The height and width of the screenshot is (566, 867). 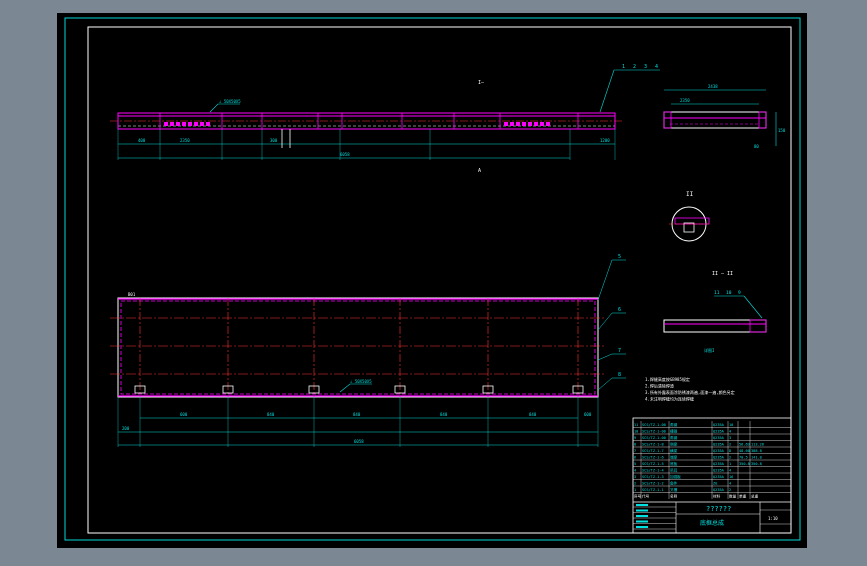 What do you see at coordinates (743, 458) in the screenshot?
I see `bom-cell-5-5: 70.5` at bounding box center [743, 458].